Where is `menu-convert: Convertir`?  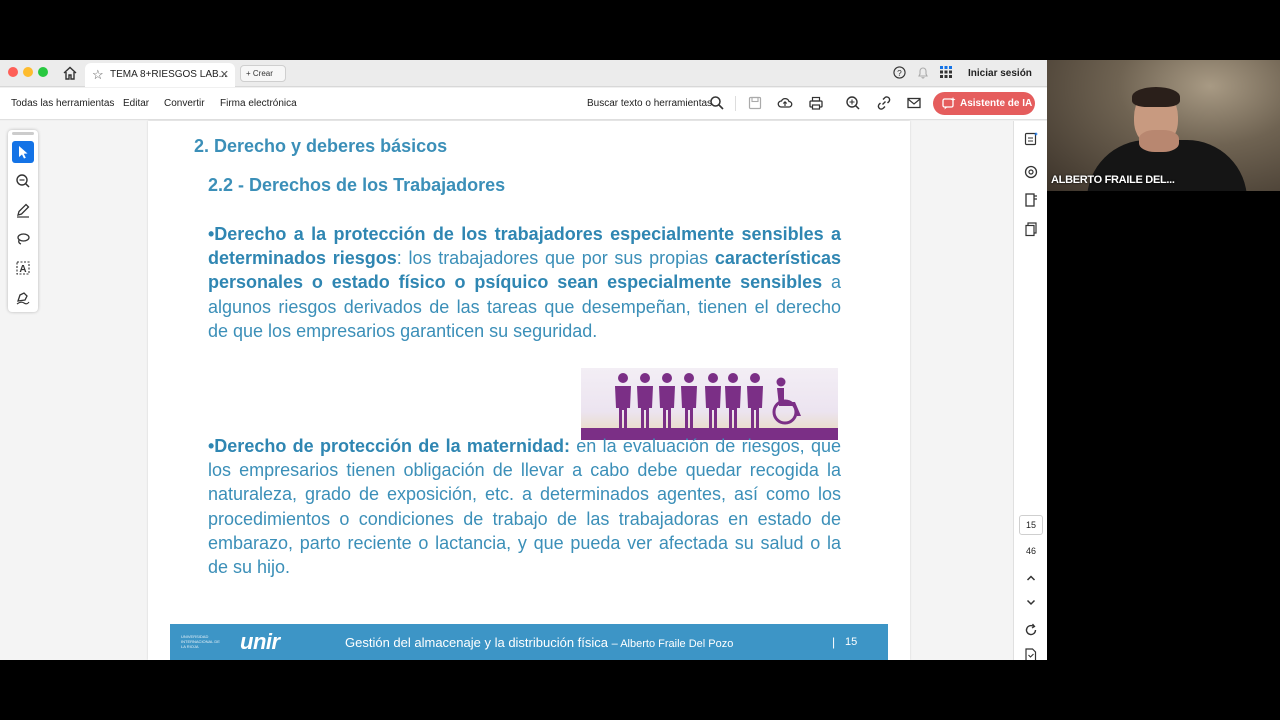 menu-convert: Convertir is located at coordinates (184, 103).